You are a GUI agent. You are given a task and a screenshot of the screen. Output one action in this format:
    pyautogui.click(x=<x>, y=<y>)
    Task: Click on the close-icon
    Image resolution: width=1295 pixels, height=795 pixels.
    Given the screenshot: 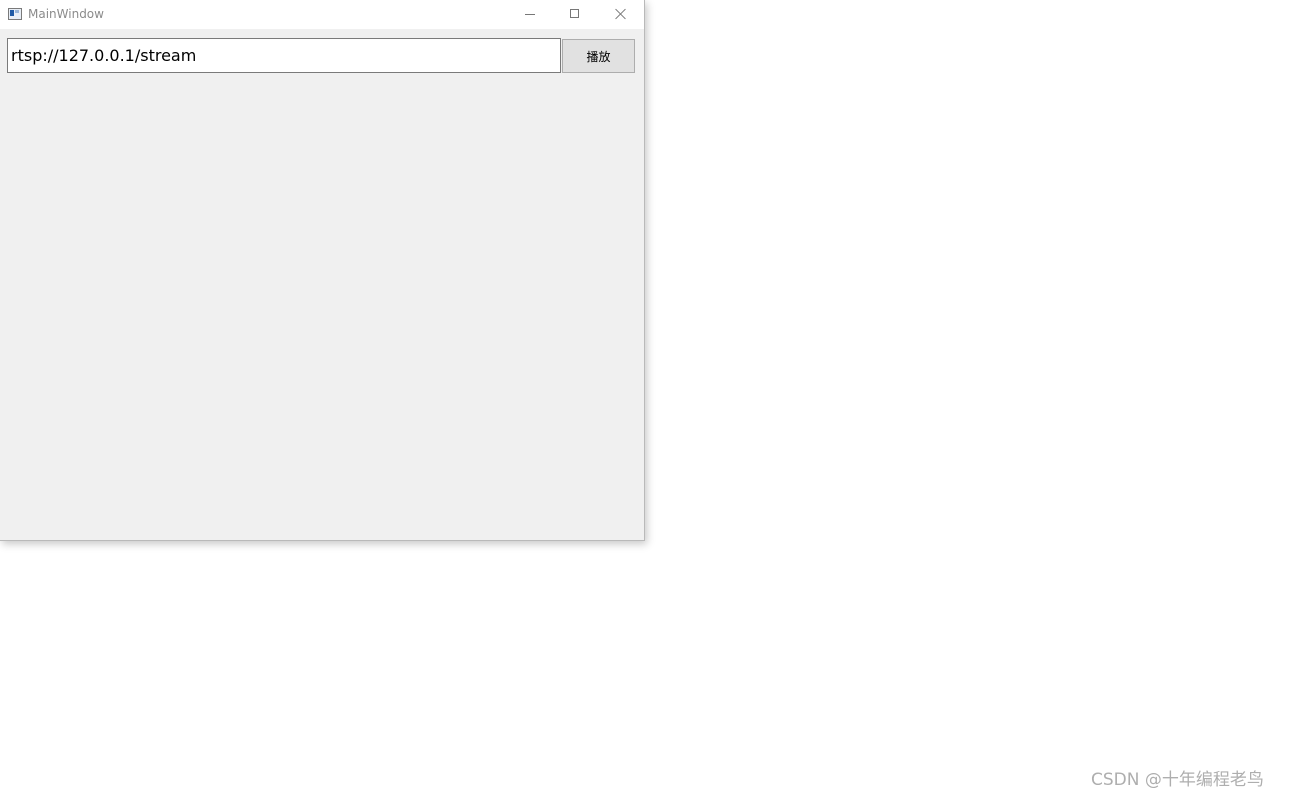 What is the action you would take?
    pyautogui.click(x=621, y=14)
    